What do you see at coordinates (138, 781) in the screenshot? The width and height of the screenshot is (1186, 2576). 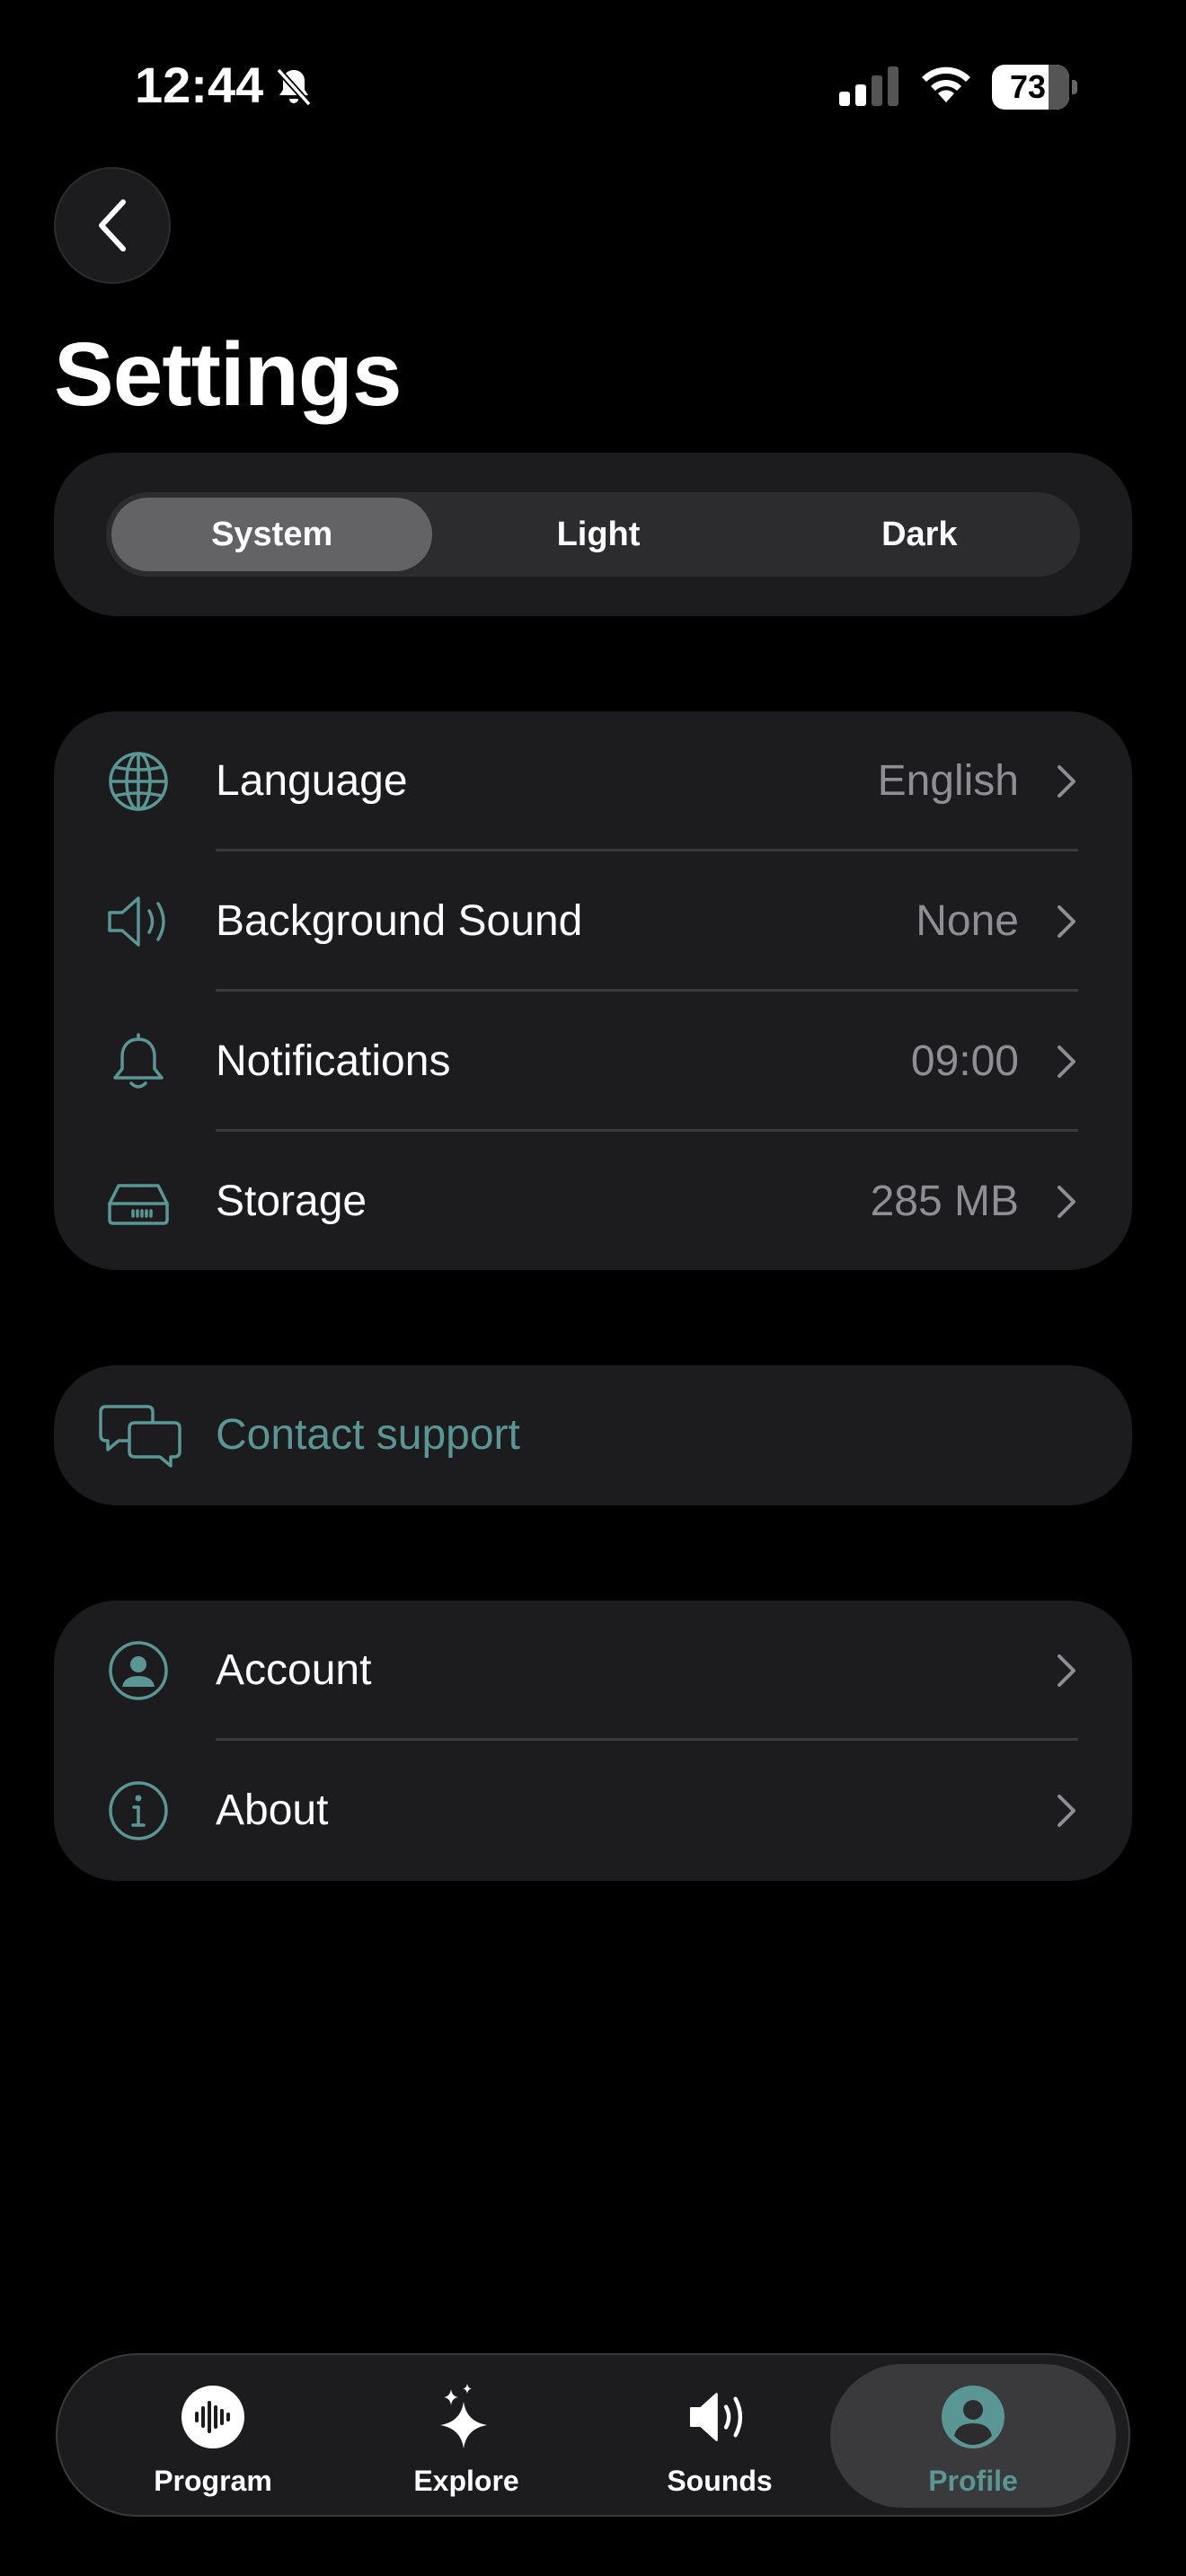 I see `globe-icon` at bounding box center [138, 781].